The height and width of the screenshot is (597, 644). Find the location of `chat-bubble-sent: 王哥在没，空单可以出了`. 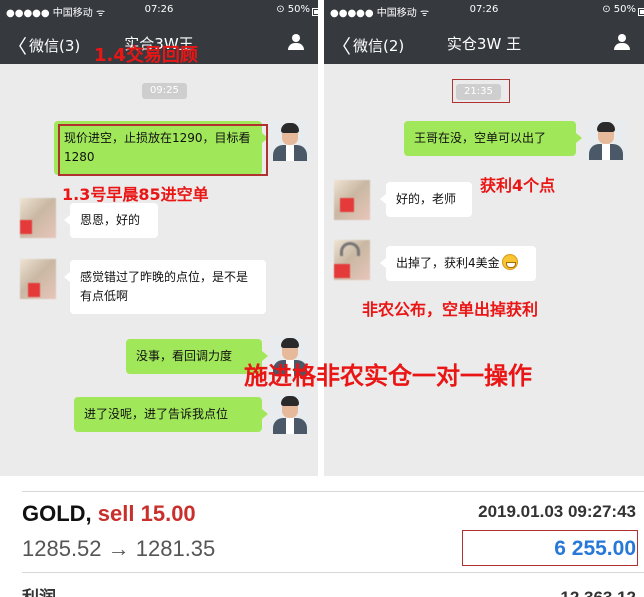

chat-bubble-sent: 王哥在没，空单可以出了 is located at coordinates (493, 138).